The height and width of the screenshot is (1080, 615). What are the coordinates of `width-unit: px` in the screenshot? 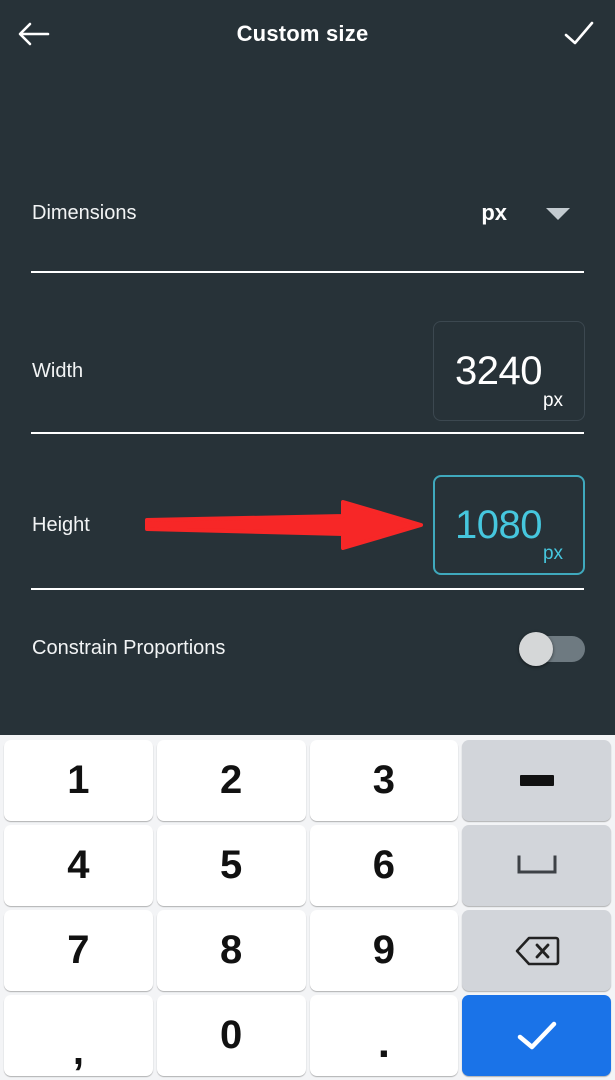 It's located at (553, 400).